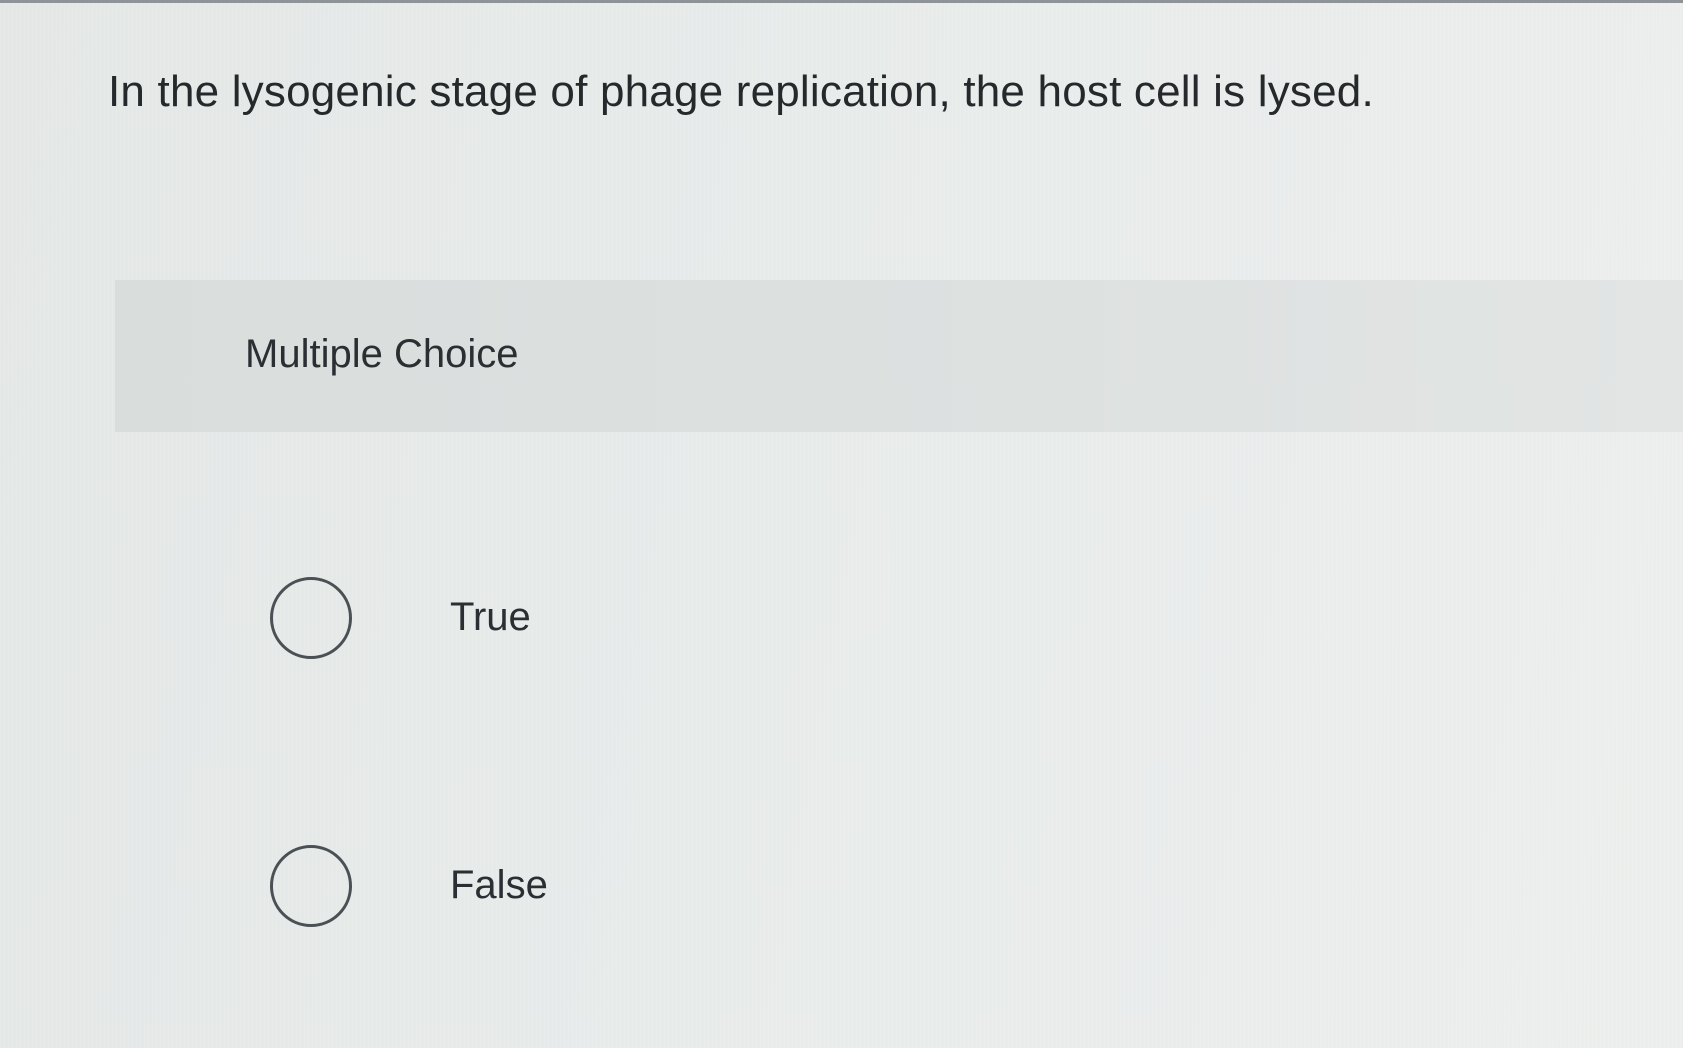 The width and height of the screenshot is (1683, 1048). I want to click on radio-button-true, so click(311, 618).